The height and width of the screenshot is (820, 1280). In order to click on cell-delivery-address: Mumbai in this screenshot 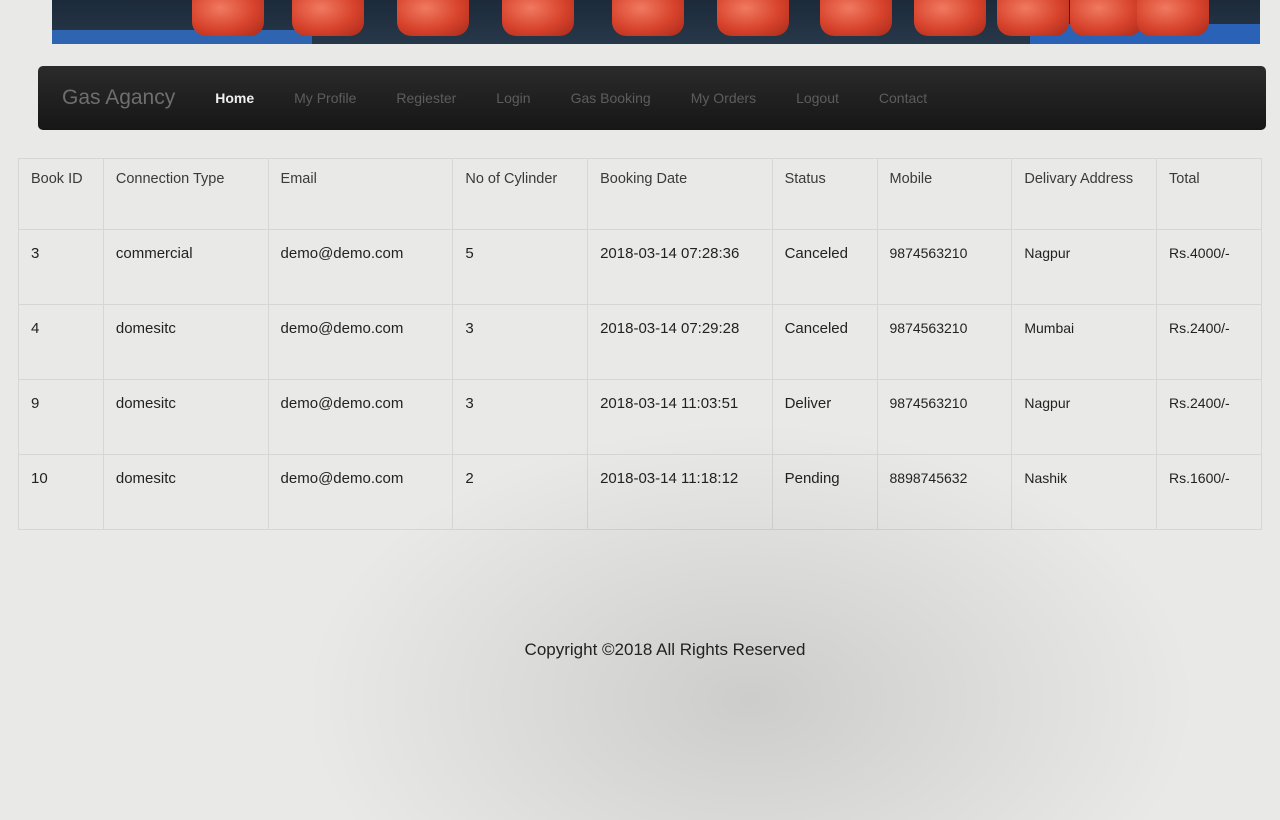, I will do `click(1084, 342)`.